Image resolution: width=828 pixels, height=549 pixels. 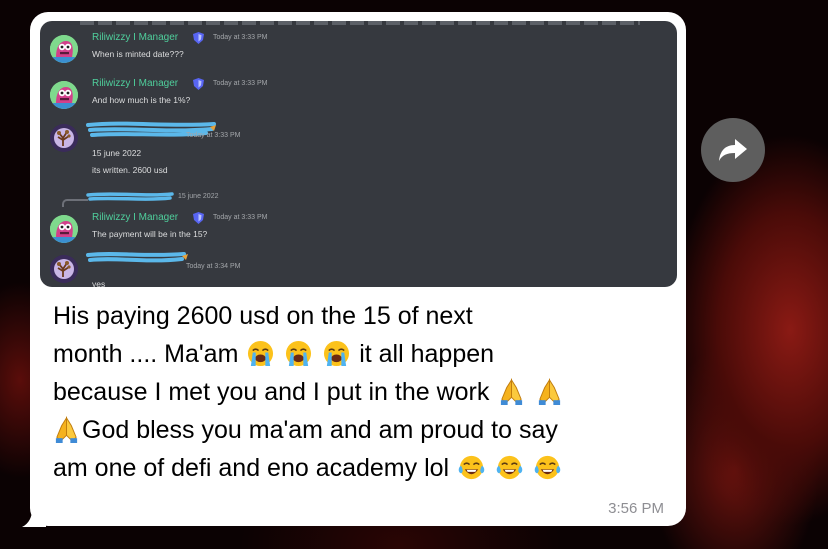 I want to click on caption-text: God bless you ma'am and am proud to say, so click(x=320, y=430).